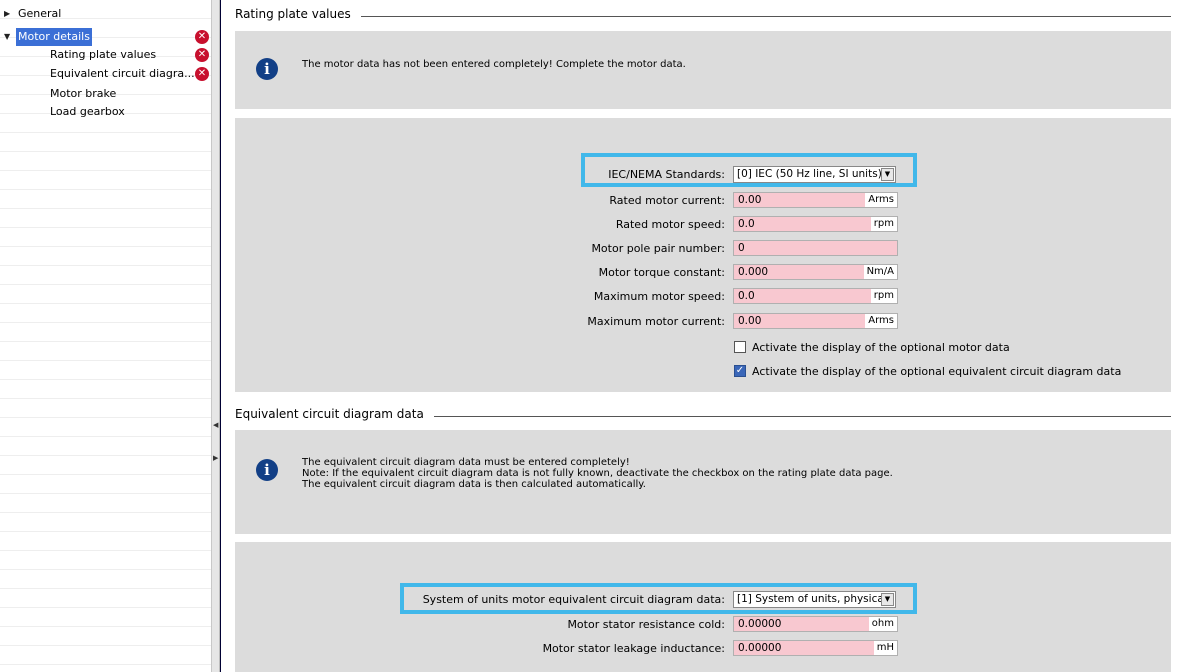 Image resolution: width=1178 pixels, height=672 pixels. I want to click on rated-speed-input: 0.0 rpm, so click(815, 224).